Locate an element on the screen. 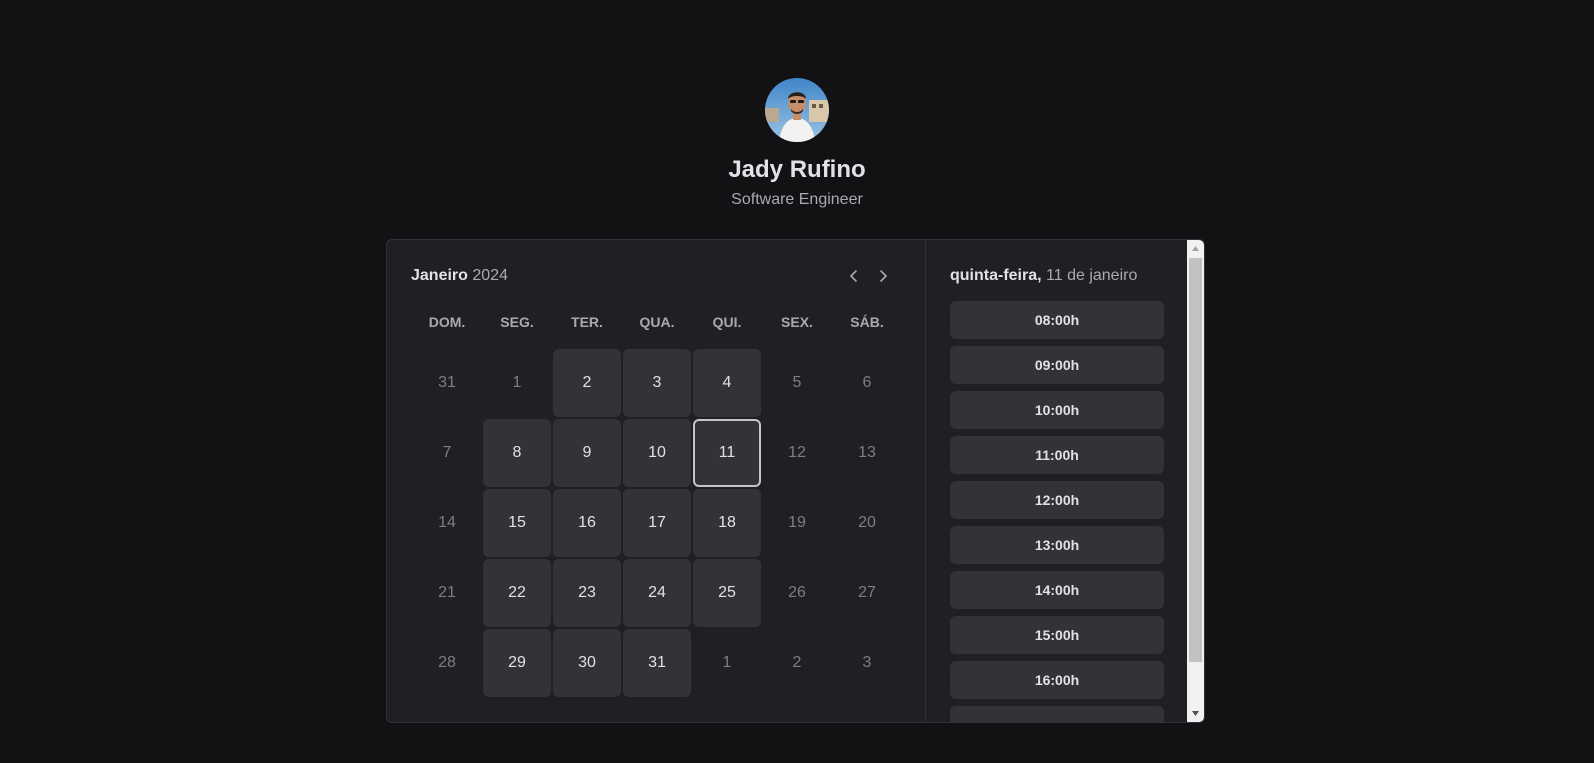 The width and height of the screenshot is (1594, 763). chevron-left-icon is located at coordinates (853, 276).